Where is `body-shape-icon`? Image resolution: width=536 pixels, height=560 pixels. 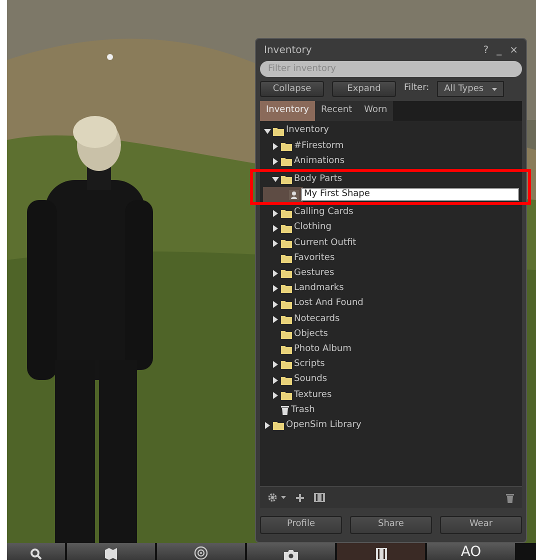 body-shape-icon is located at coordinates (294, 195).